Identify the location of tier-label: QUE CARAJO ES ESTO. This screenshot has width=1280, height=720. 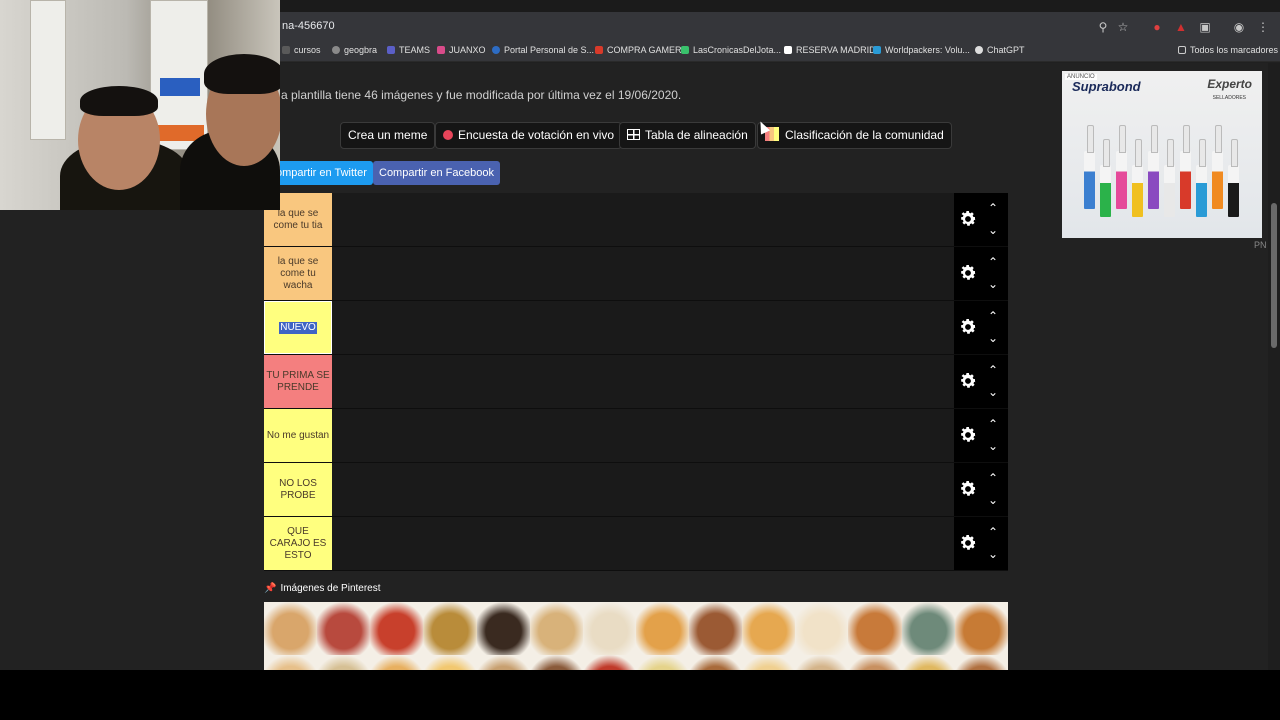
(298, 543).